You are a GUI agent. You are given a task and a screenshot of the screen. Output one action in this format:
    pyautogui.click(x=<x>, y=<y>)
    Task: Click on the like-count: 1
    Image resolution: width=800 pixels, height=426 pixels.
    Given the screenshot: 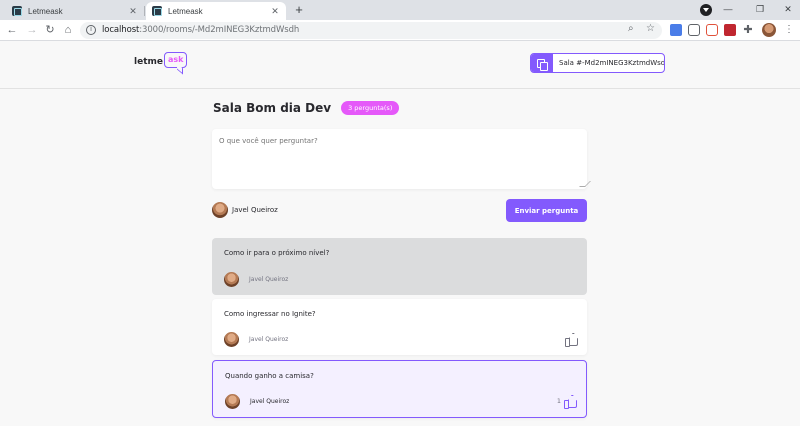 What is the action you would take?
    pyautogui.click(x=558, y=401)
    